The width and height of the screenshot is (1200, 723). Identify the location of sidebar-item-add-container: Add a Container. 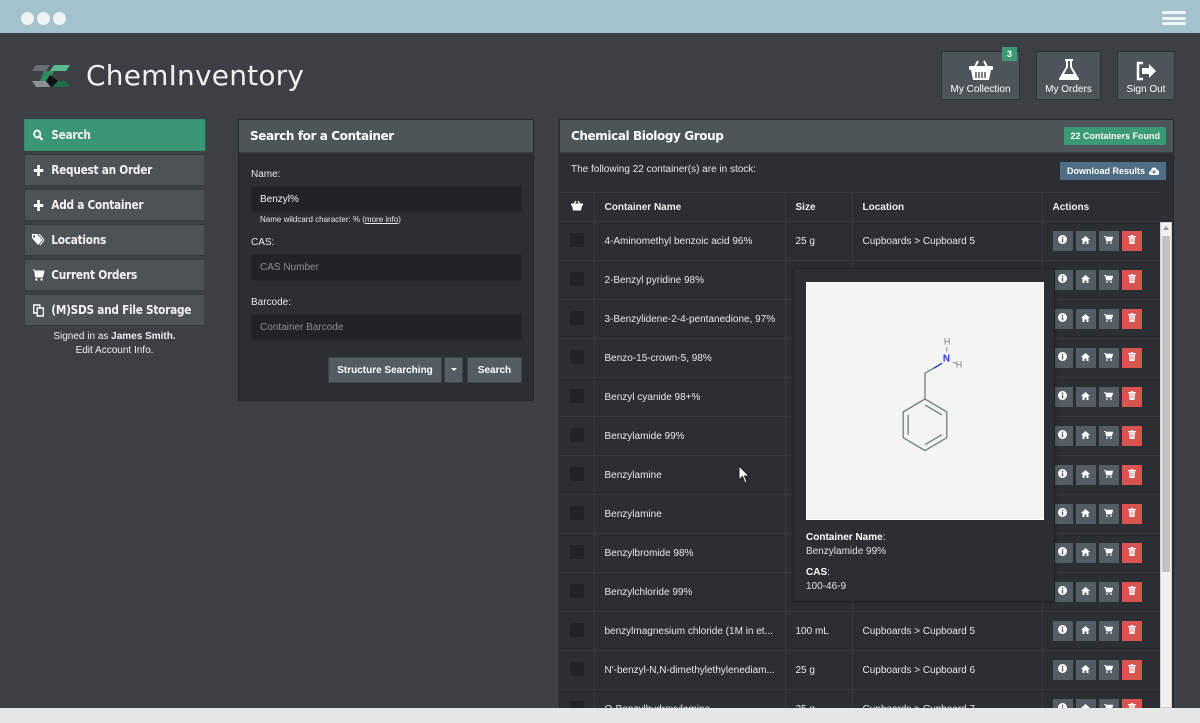
(114, 205).